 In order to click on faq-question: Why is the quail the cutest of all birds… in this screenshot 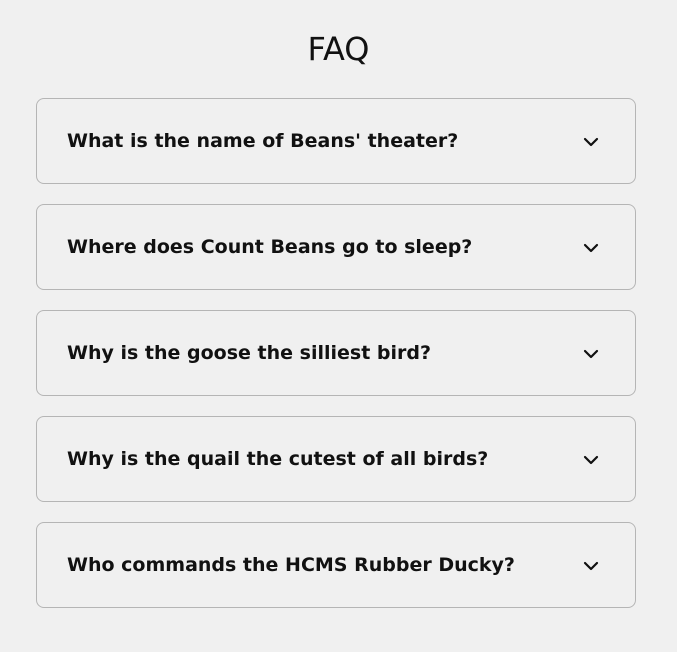, I will do `click(278, 459)`.